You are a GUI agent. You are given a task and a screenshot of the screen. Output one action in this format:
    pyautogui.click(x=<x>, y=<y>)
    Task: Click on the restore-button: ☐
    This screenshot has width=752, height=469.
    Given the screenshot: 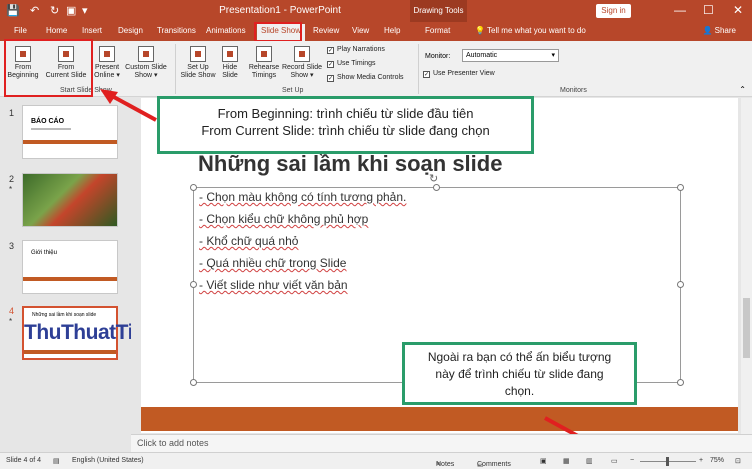 What is the action you would take?
    pyautogui.click(x=708, y=10)
    